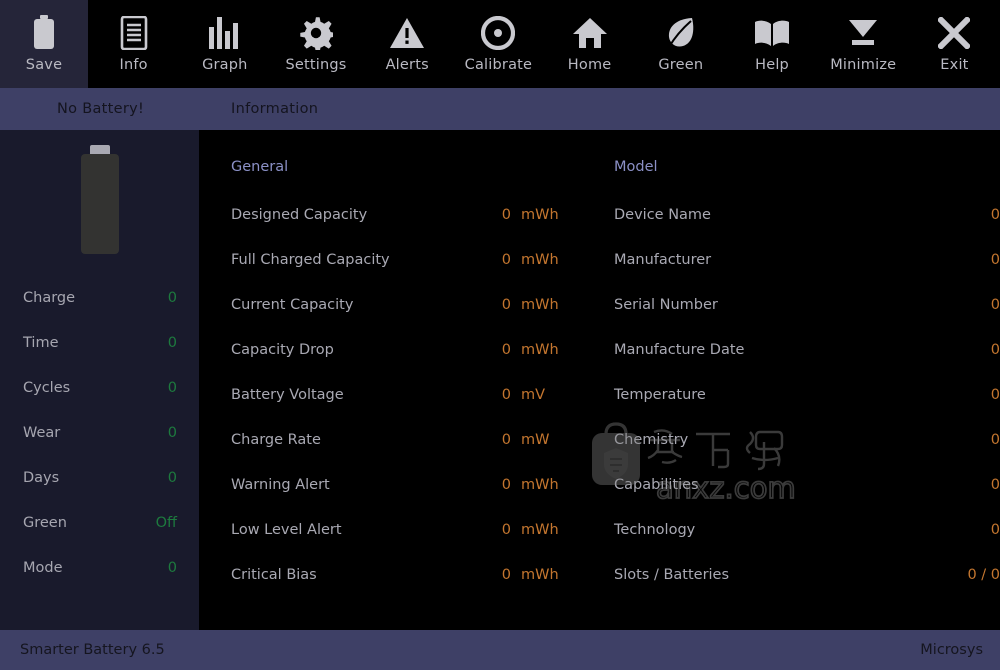  I want to click on data-row: Designed Capacity 0 mWh, so click(399, 215).